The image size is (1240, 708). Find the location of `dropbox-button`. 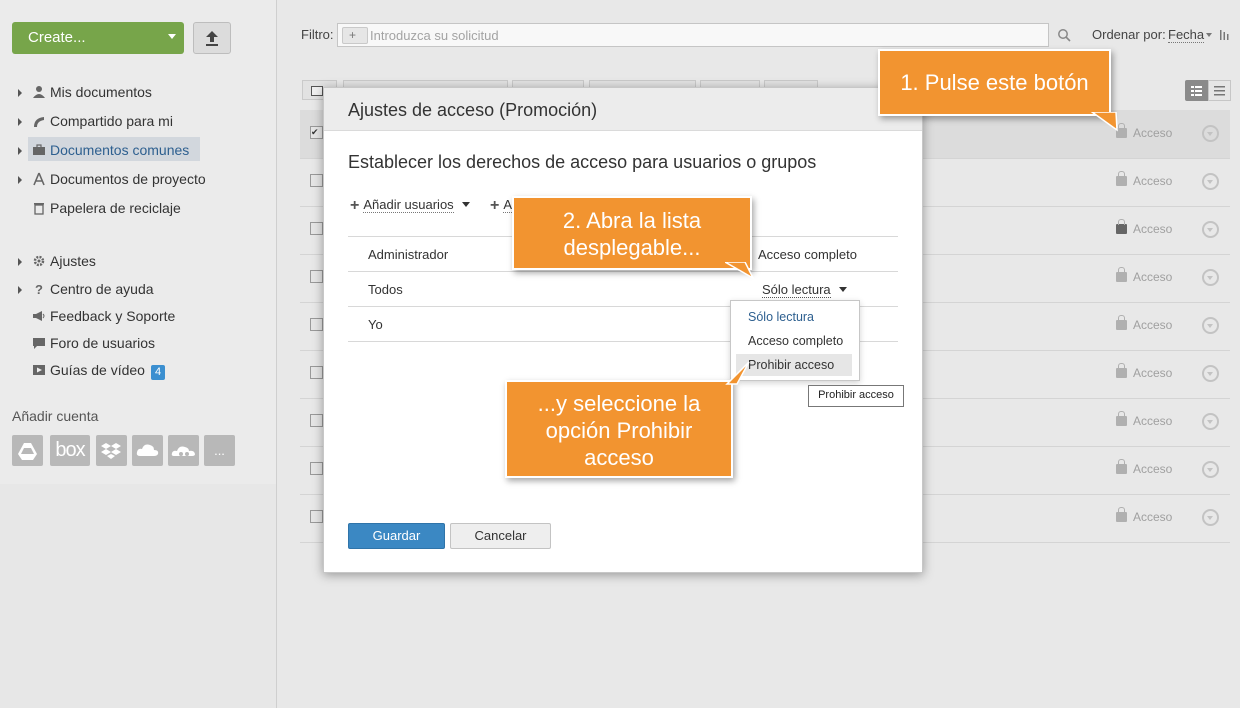

dropbox-button is located at coordinates (111, 450).